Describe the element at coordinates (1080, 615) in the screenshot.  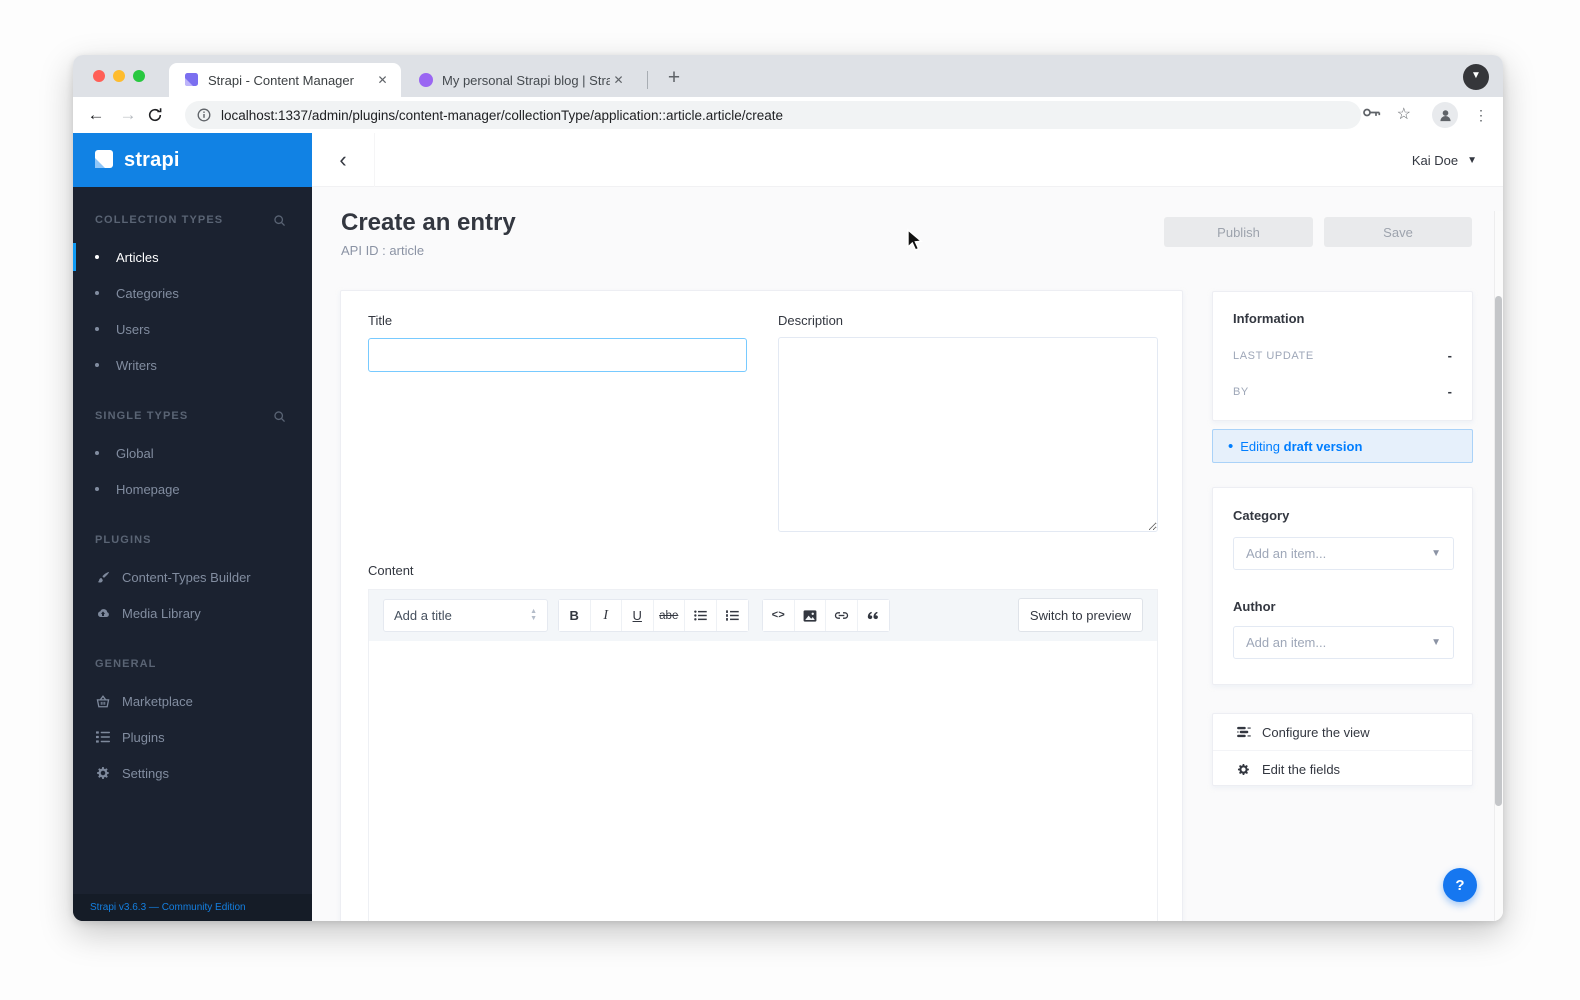
I see `switch-to-preview-button: Switch to preview` at that location.